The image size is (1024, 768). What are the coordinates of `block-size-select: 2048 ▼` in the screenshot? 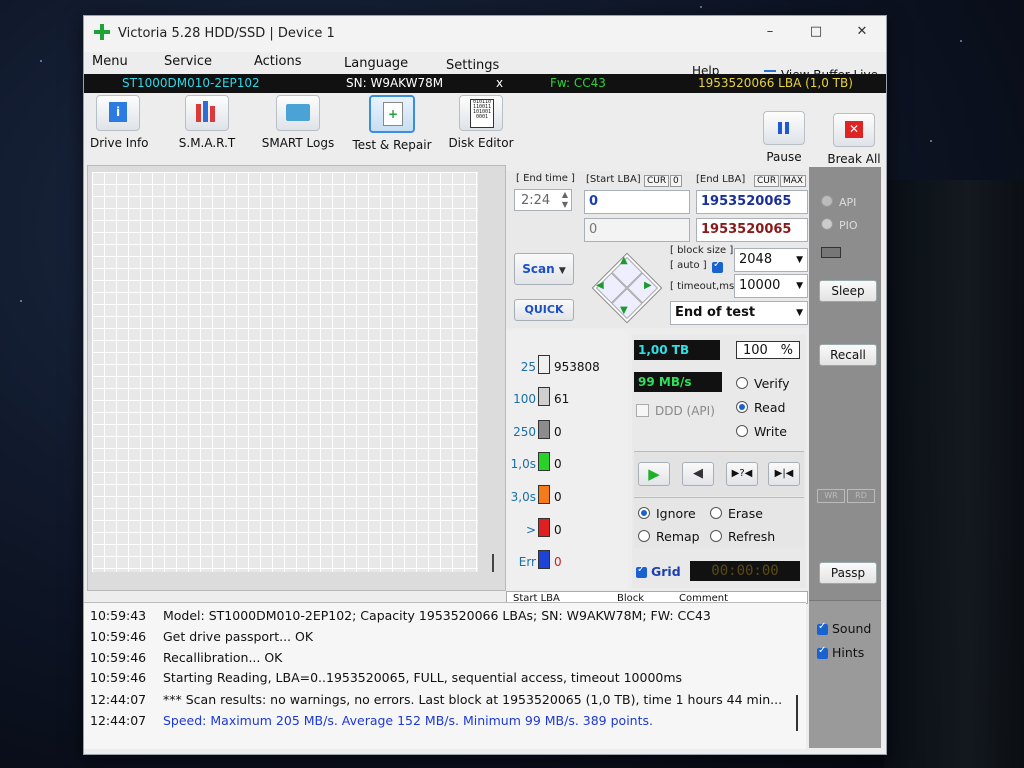 It's located at (771, 260).